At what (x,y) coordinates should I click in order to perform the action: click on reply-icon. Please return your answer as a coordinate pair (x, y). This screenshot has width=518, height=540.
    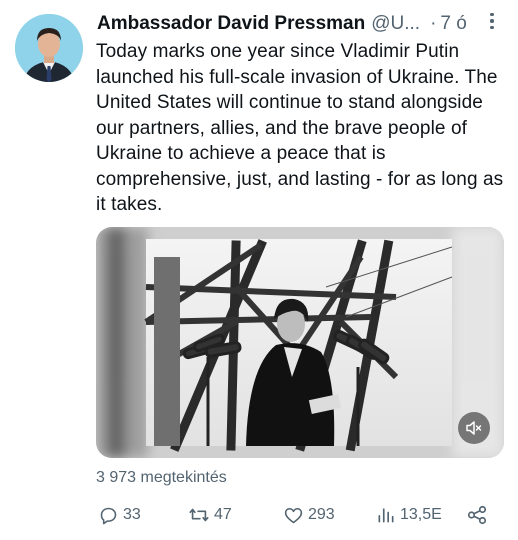
    Looking at the image, I should click on (108, 515).